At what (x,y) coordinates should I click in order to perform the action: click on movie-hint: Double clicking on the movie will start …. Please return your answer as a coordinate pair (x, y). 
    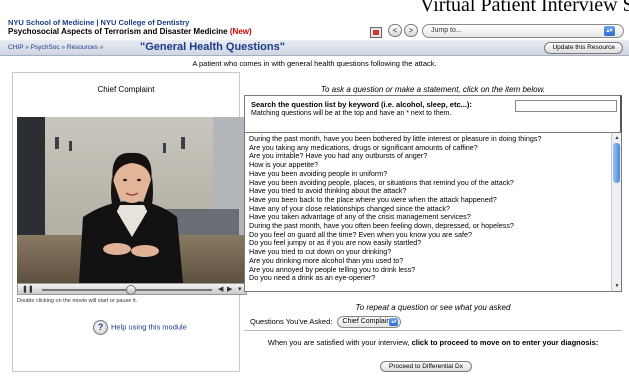
    Looking at the image, I should click on (77, 301).